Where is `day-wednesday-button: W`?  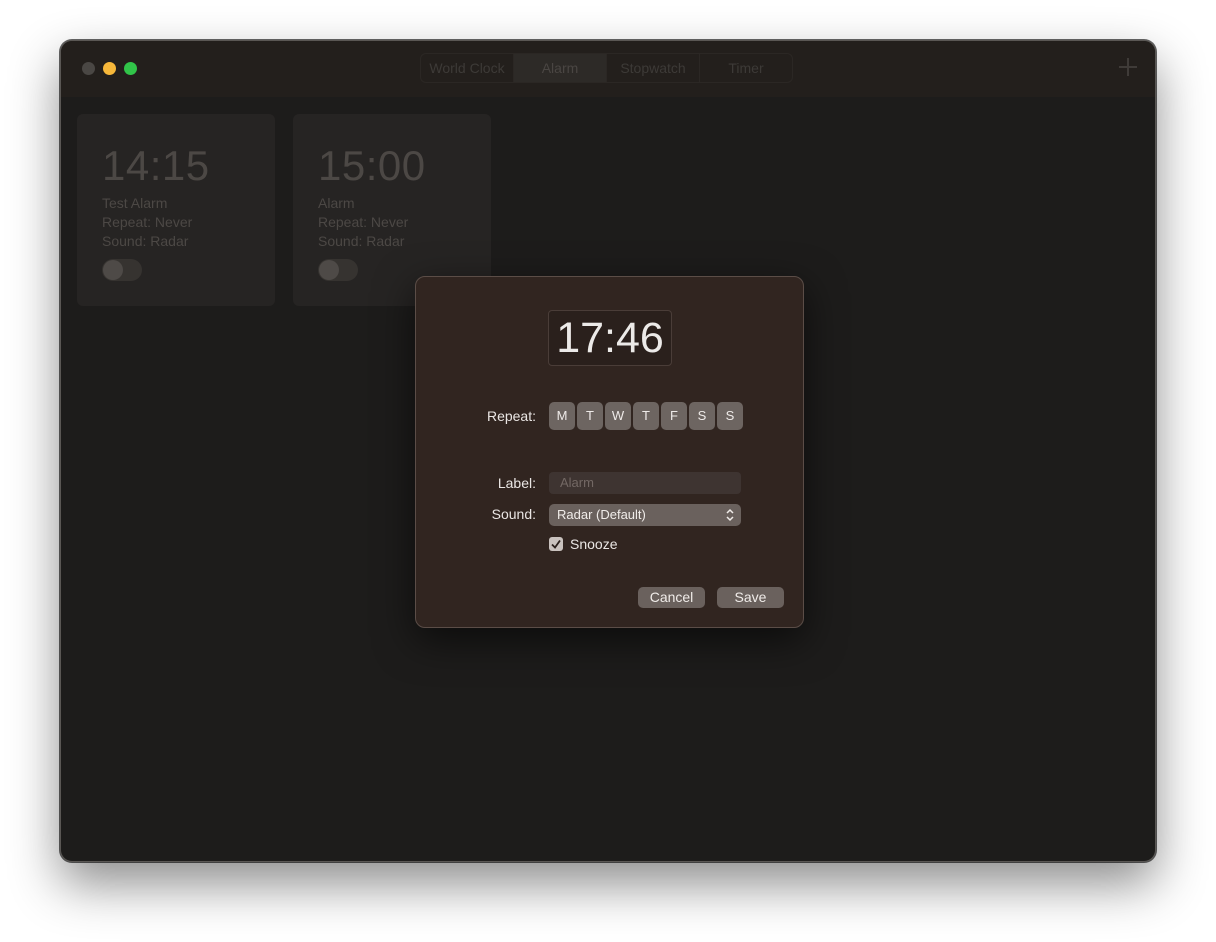 day-wednesday-button: W is located at coordinates (618, 416).